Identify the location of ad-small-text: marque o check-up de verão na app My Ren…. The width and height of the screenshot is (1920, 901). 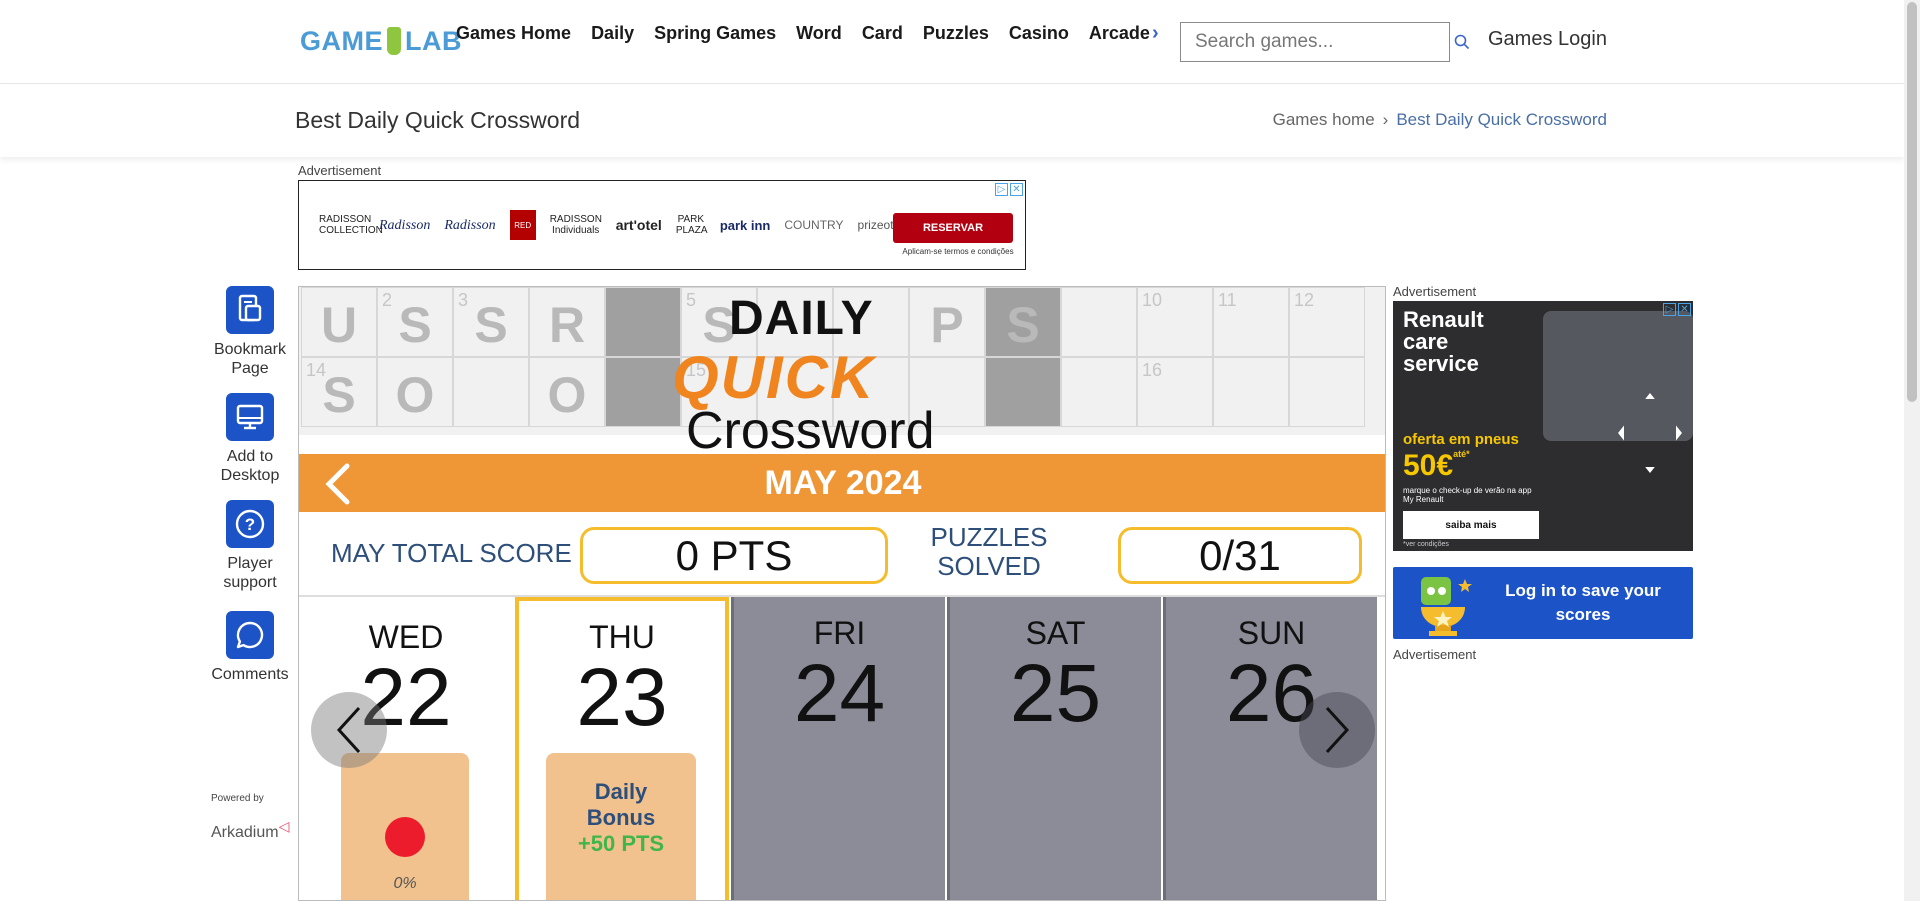
(1467, 495).